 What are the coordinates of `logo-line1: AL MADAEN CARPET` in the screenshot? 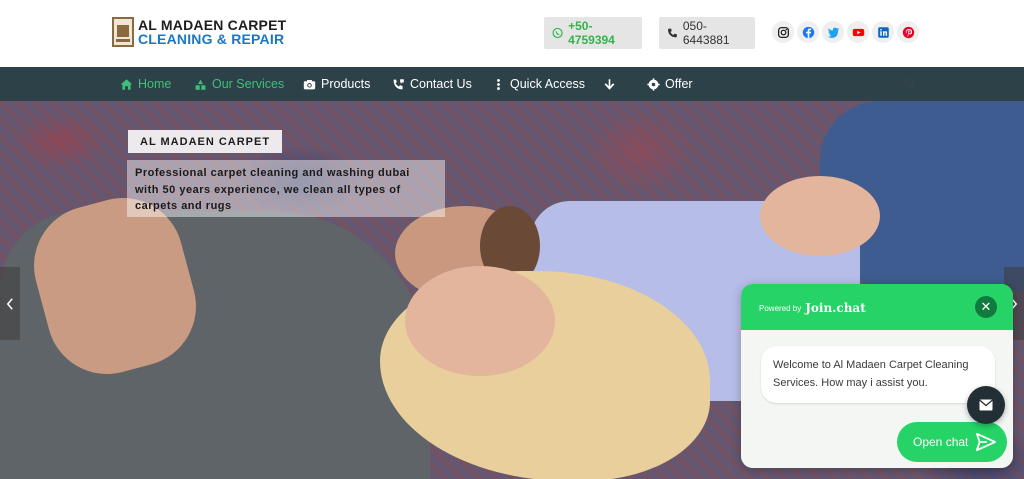 It's located at (212, 25).